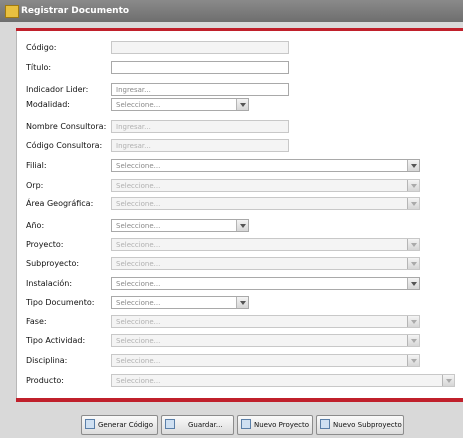  I want to click on document-icon, so click(90, 424).